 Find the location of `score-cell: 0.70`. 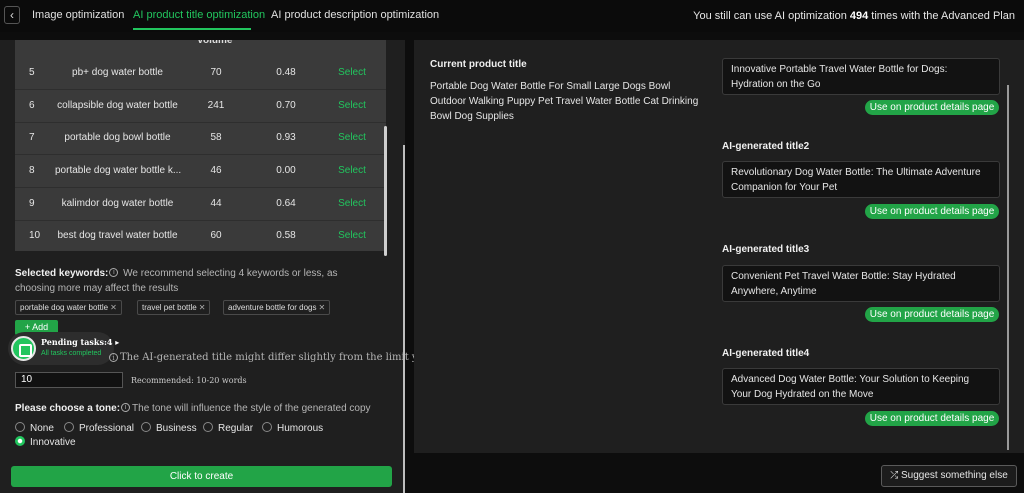

score-cell: 0.70 is located at coordinates (286, 105).